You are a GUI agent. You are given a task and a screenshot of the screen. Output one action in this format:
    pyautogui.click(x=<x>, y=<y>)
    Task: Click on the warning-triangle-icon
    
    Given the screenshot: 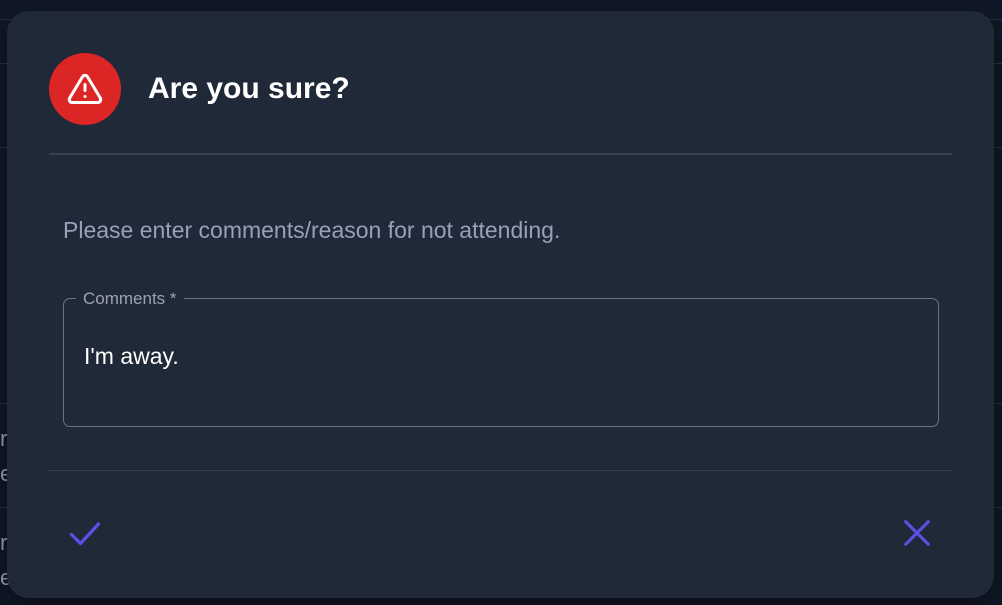 What is the action you would take?
    pyautogui.click(x=85, y=88)
    